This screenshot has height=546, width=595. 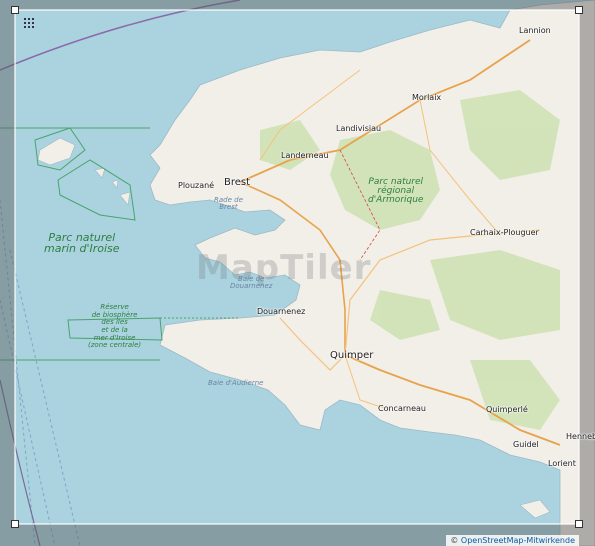 What do you see at coordinates (82, 243) in the screenshot?
I see `park-label-parc-naturel-marin-d-iroise: Parc naturel marin d'Iroise` at bounding box center [82, 243].